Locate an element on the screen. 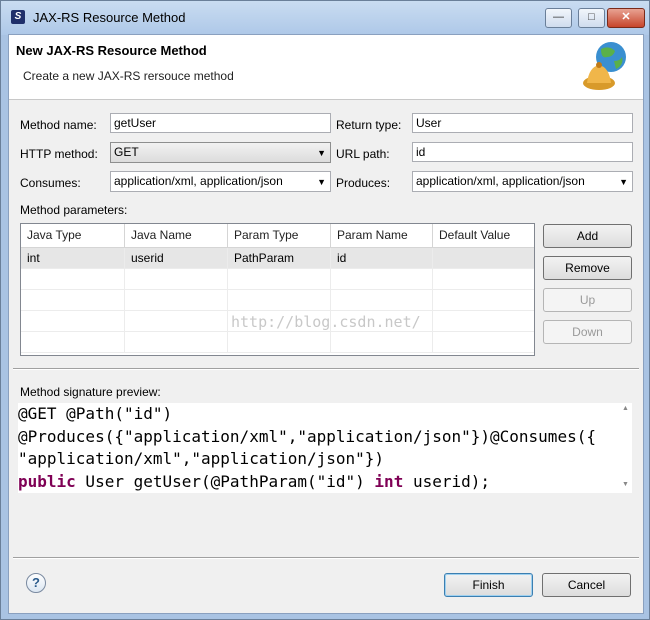 This screenshot has width=650, height=620. consumes-combo: application/xml, application/json ▼ is located at coordinates (220, 181).